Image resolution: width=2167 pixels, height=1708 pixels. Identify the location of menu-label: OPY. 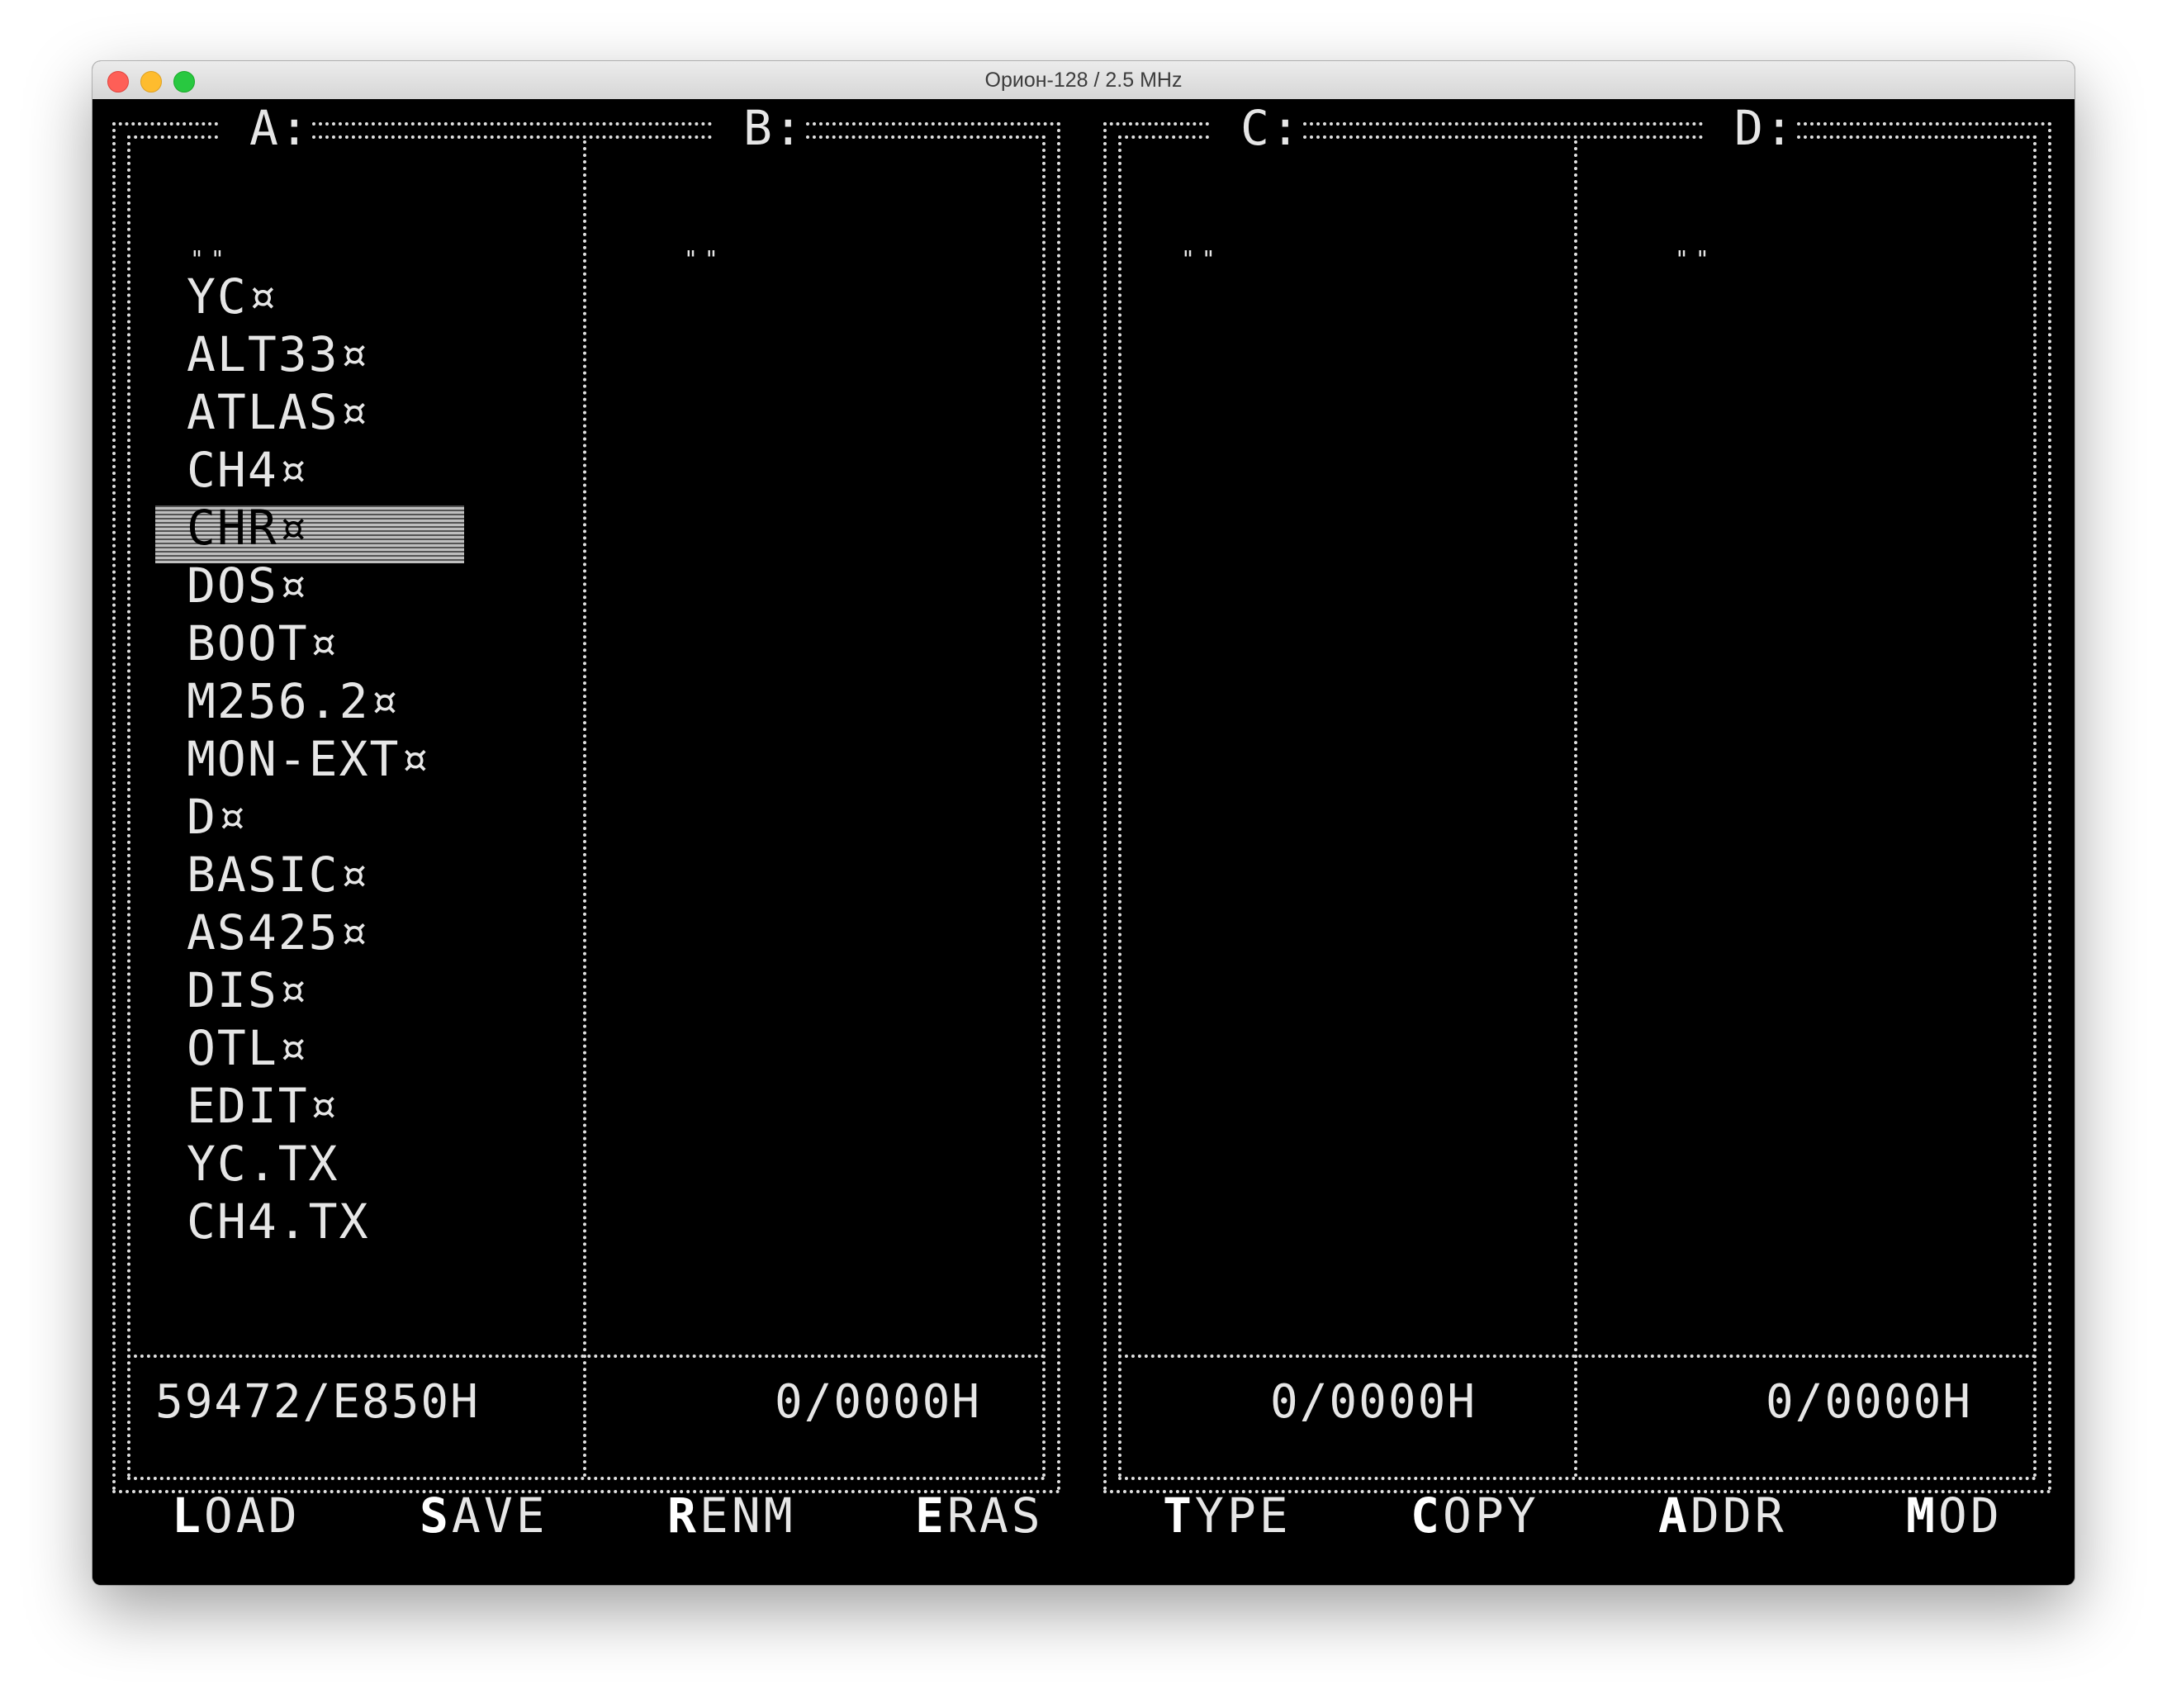
(1490, 1515).